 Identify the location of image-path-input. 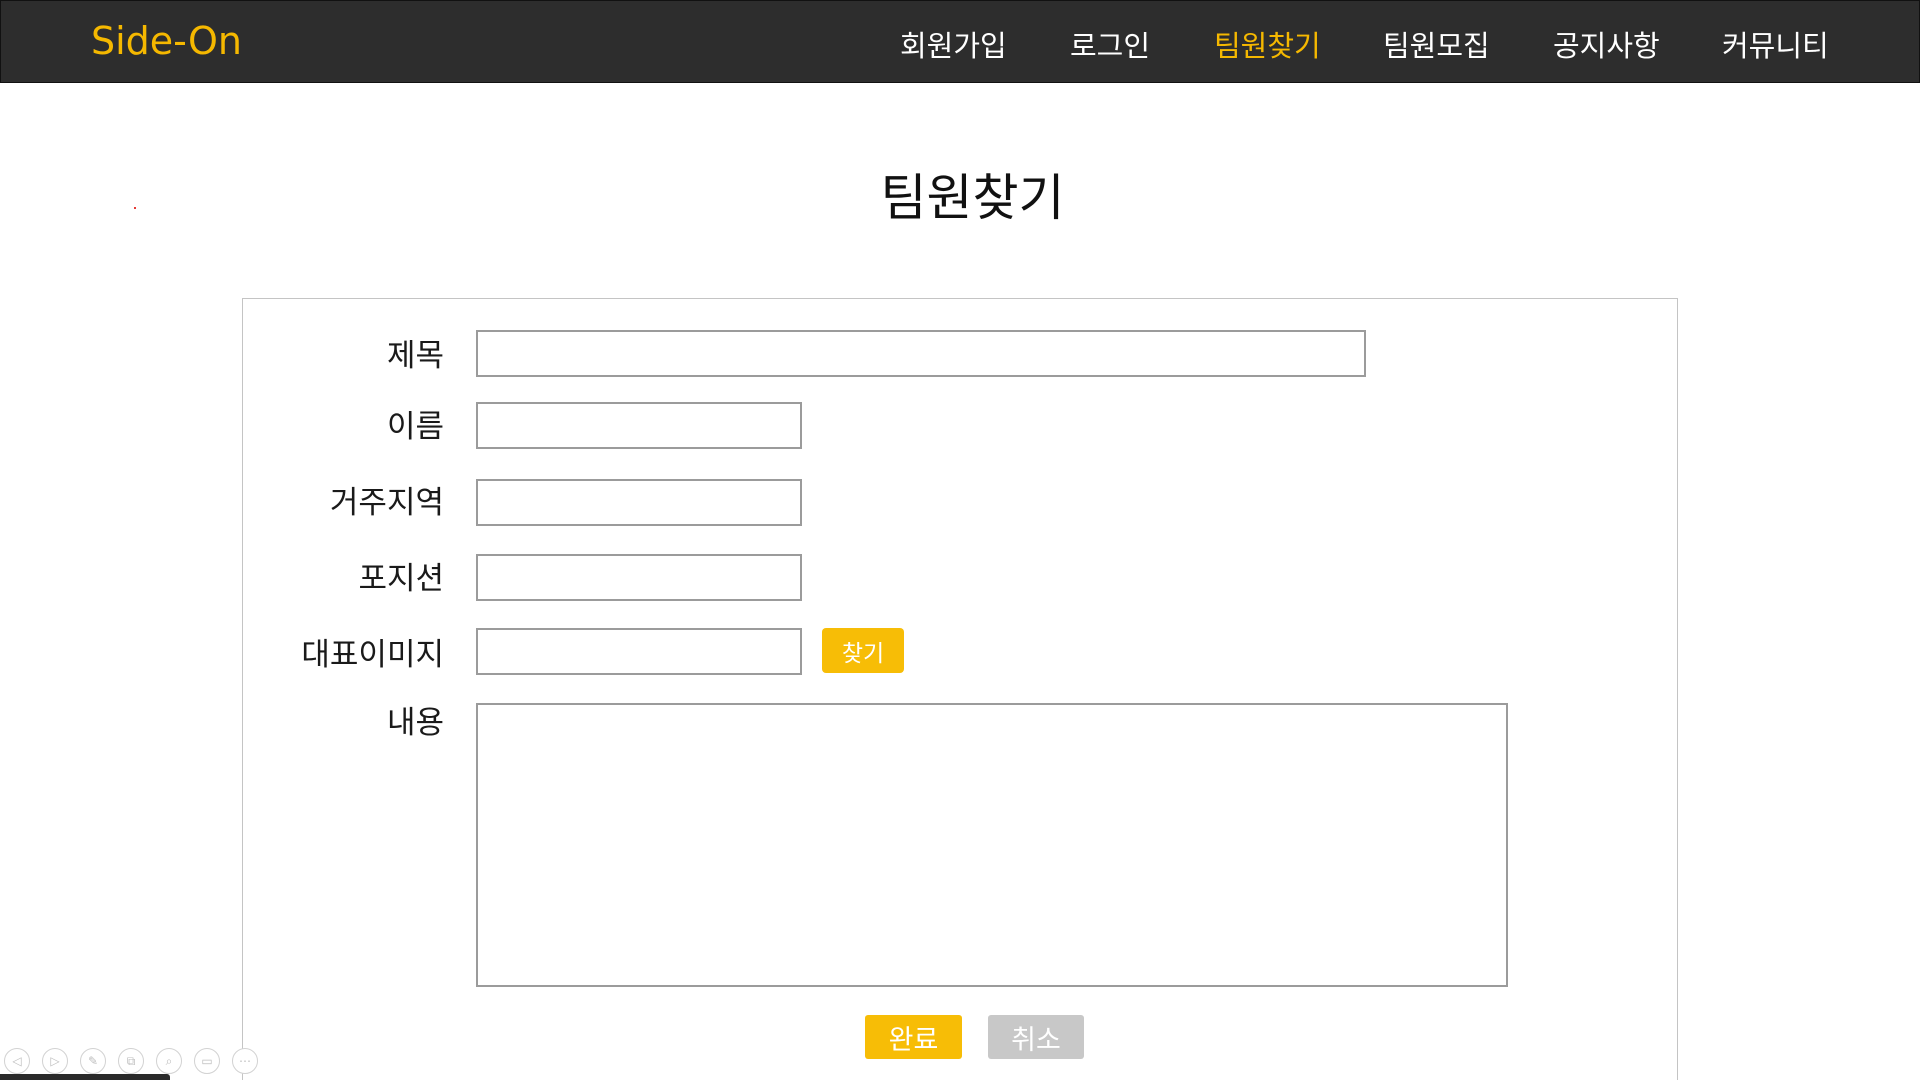
(639, 651).